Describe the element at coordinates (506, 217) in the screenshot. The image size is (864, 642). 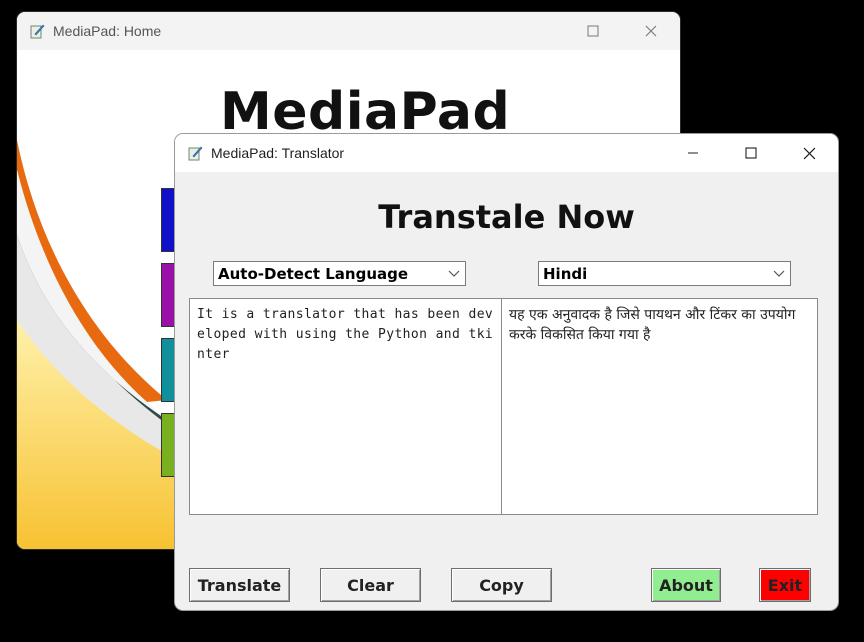
I see `translator-heading: Transtale Now` at that location.